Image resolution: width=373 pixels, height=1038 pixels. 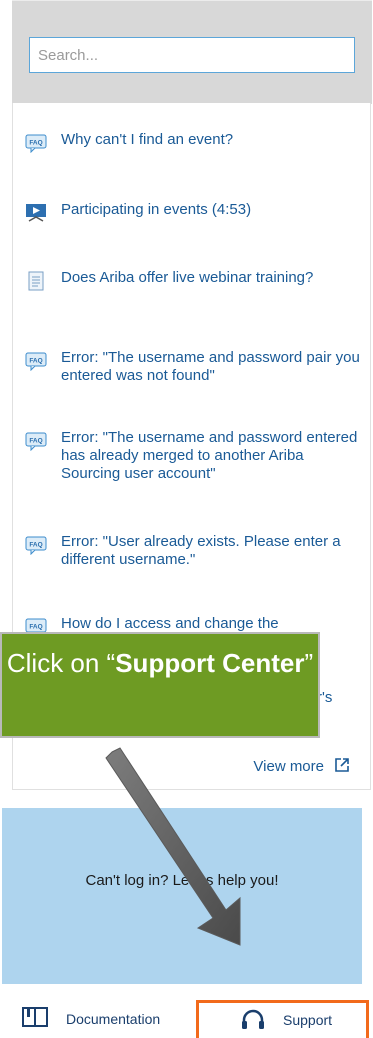 What do you see at coordinates (113, 1019) in the screenshot?
I see `documentation-label: Documentation` at bounding box center [113, 1019].